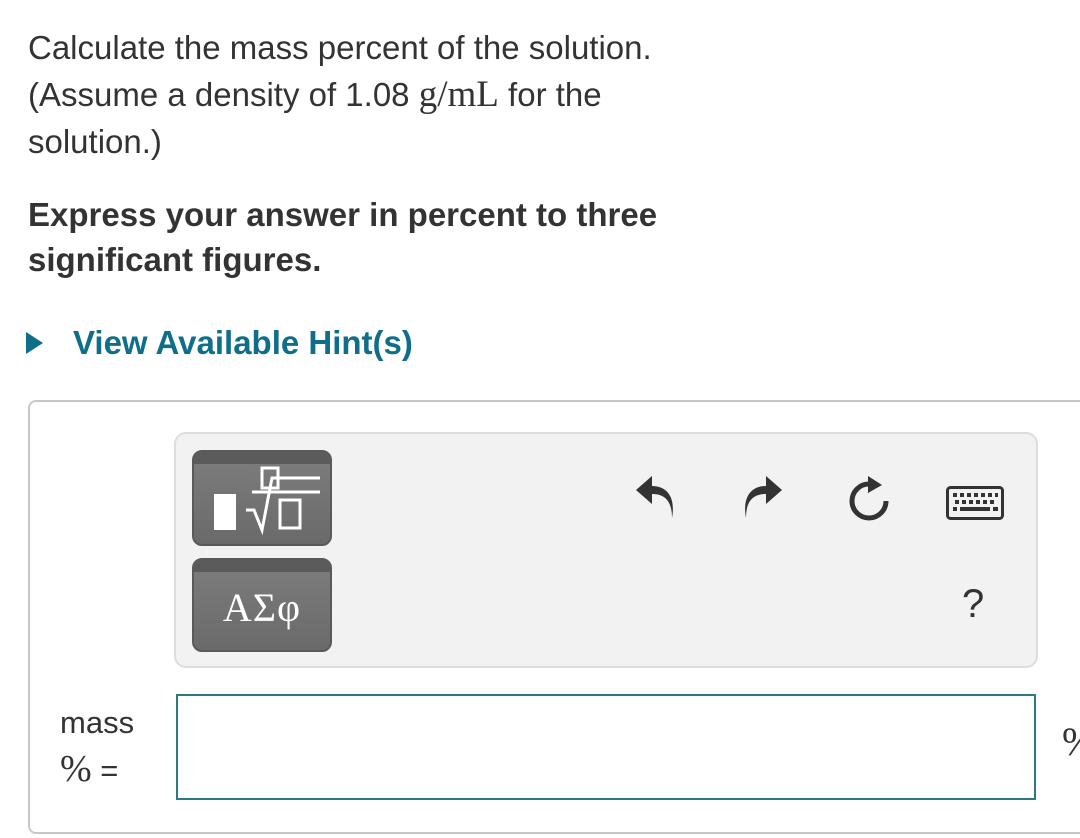 This screenshot has width=1080, height=838. What do you see at coordinates (267, 501) in the screenshot?
I see `fraction-sqrt-template-icon` at bounding box center [267, 501].